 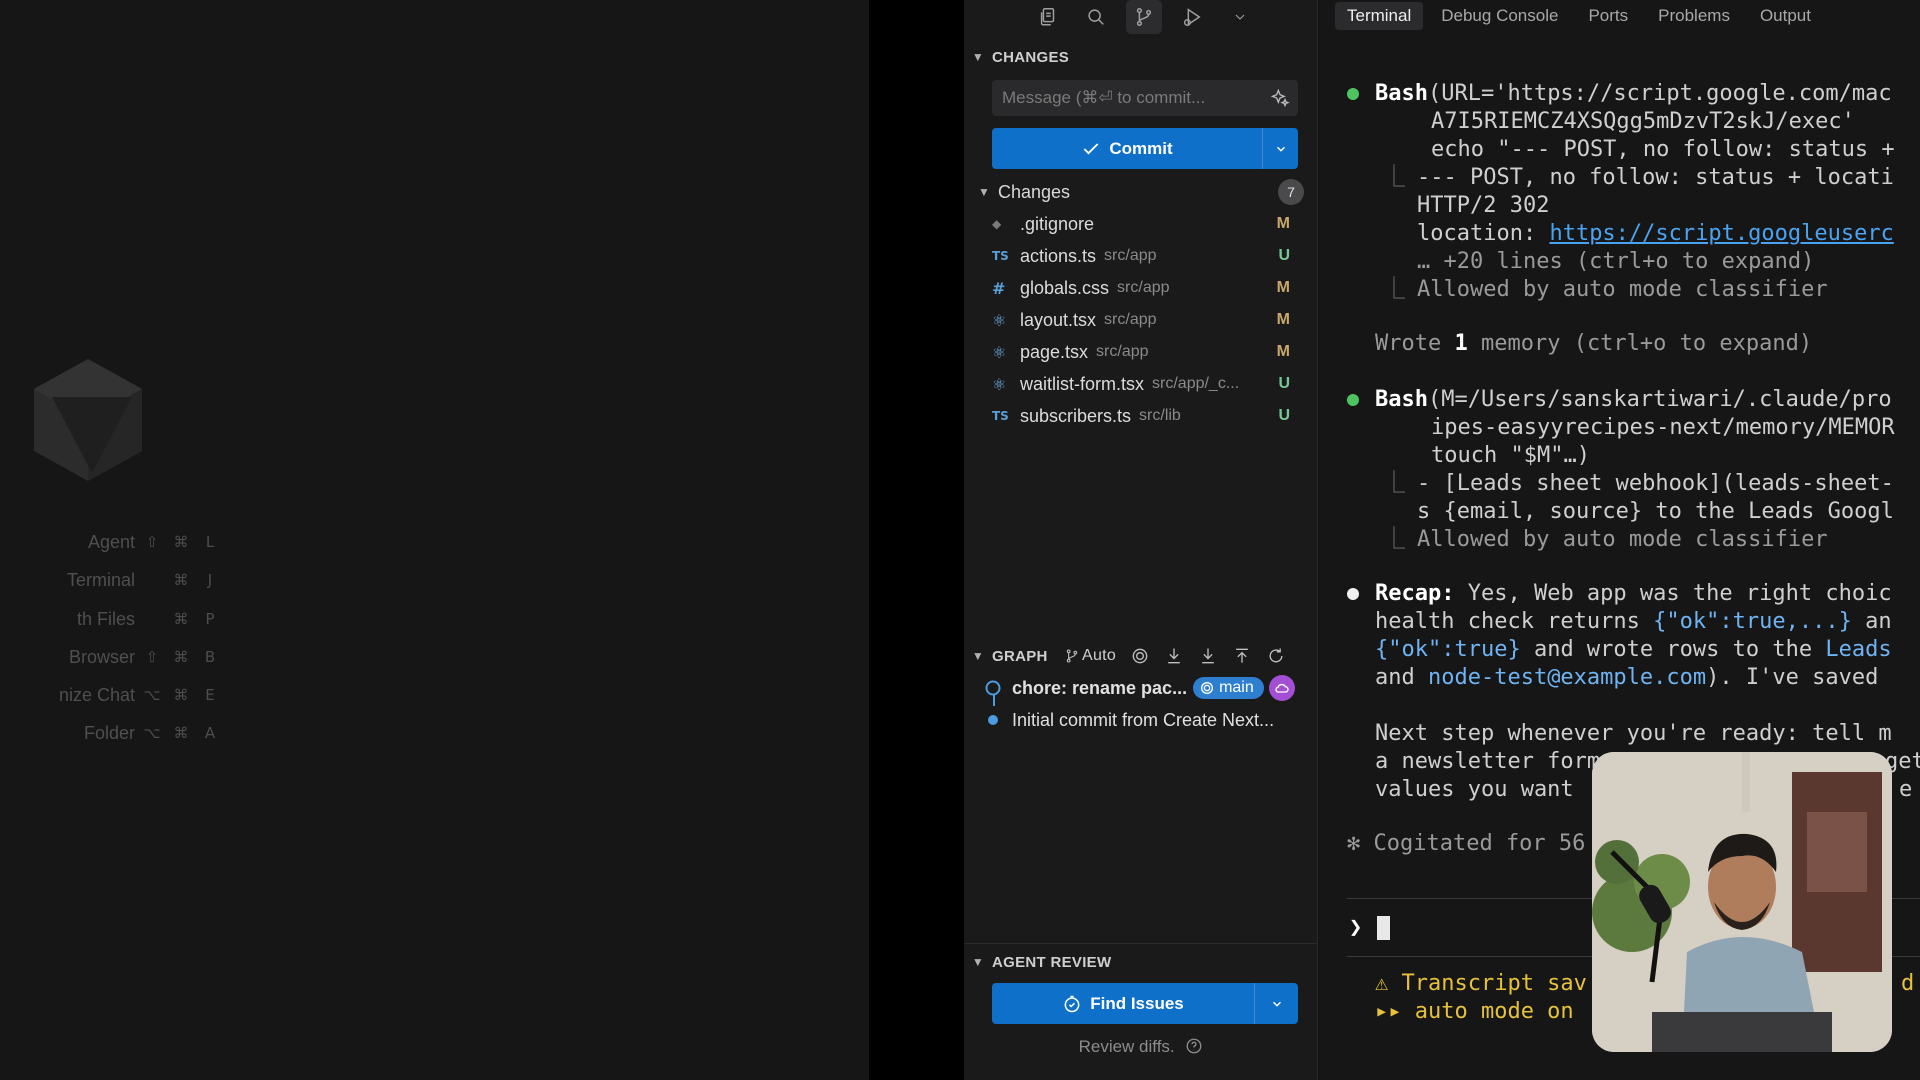 I want to click on agent-review-header: ▼ AGENT REVIEW, so click(x=1141, y=962).